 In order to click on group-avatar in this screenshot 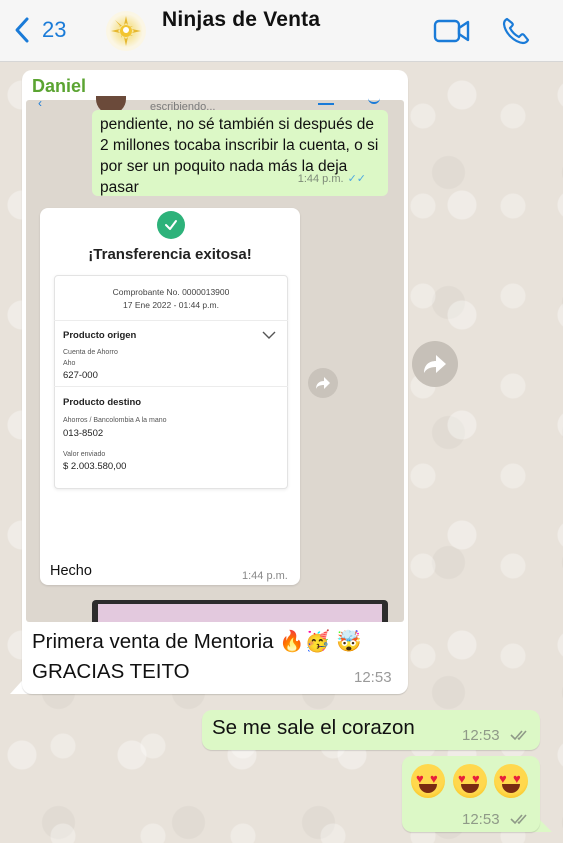, I will do `click(126, 31)`.